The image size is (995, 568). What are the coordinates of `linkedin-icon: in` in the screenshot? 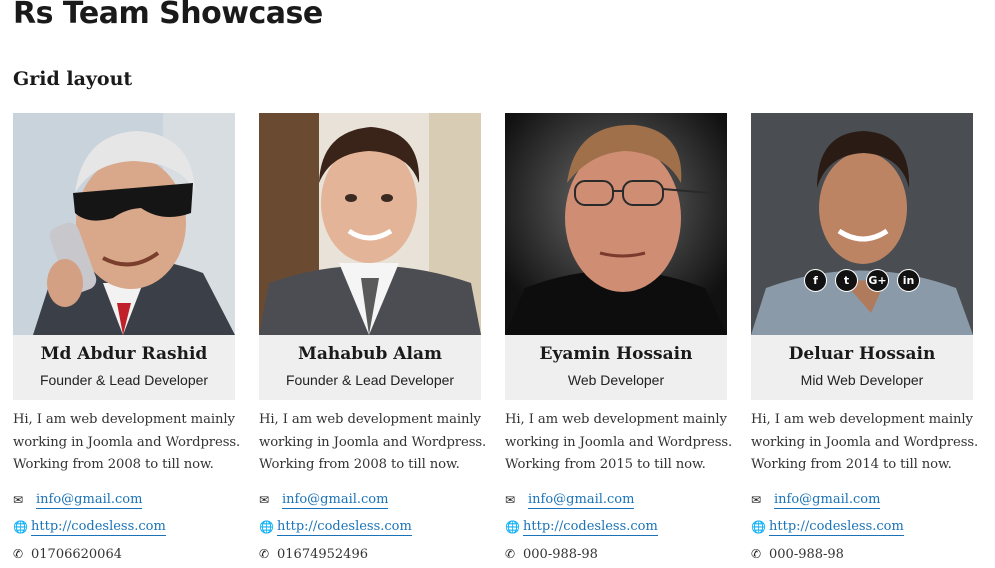 It's located at (908, 280).